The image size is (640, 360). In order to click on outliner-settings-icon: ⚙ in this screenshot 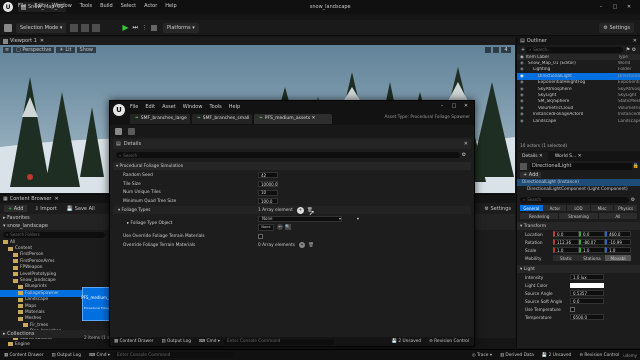, I will do `click(634, 50)`.